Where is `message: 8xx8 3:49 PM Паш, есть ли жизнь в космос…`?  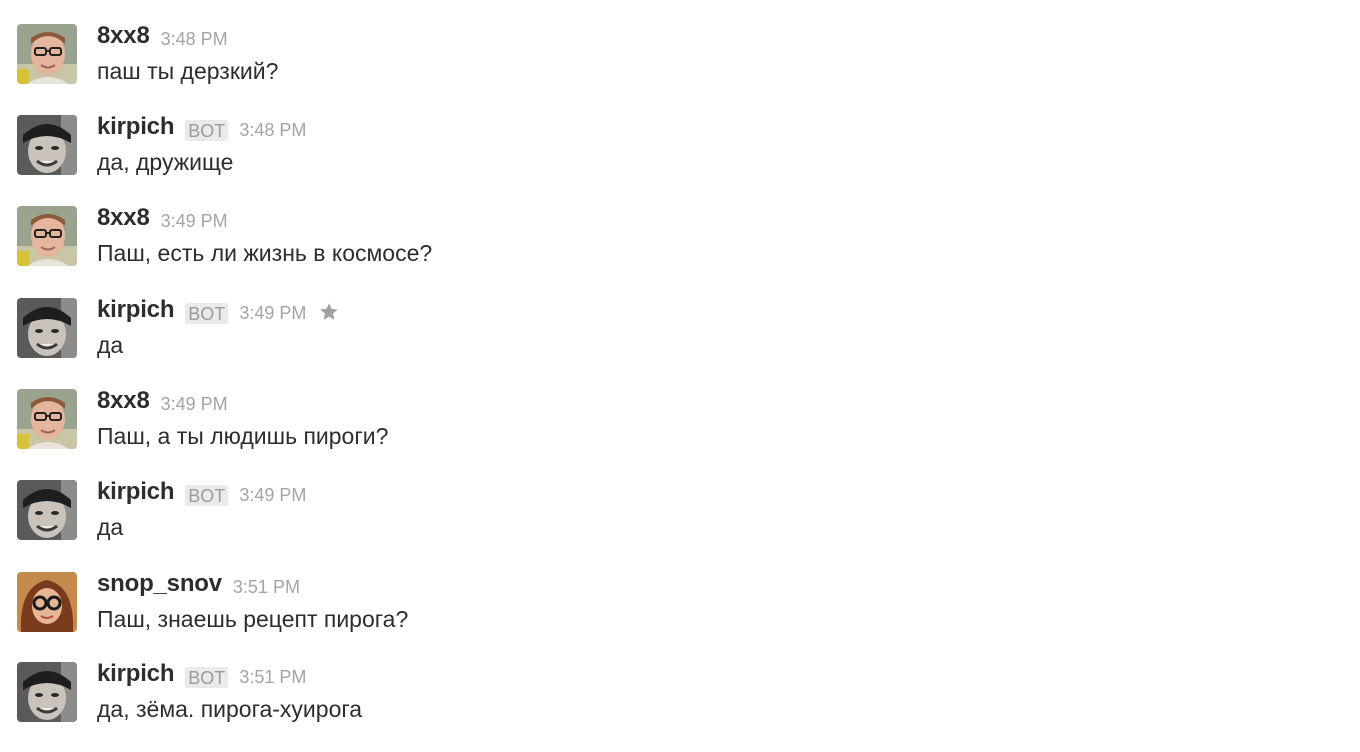 message: 8xx8 3:49 PM Паш, есть ли жизнь в космос… is located at coordinates (680, 250).